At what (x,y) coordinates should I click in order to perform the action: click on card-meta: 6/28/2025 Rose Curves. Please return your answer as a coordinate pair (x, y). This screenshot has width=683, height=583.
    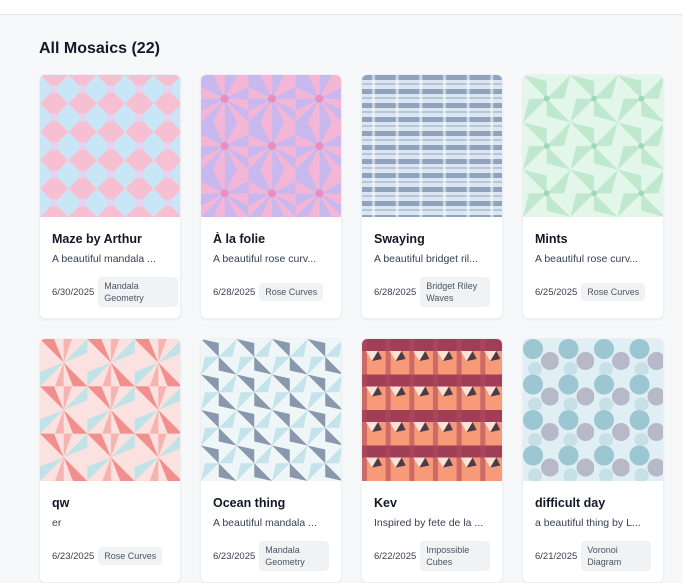
    Looking at the image, I should click on (276, 292).